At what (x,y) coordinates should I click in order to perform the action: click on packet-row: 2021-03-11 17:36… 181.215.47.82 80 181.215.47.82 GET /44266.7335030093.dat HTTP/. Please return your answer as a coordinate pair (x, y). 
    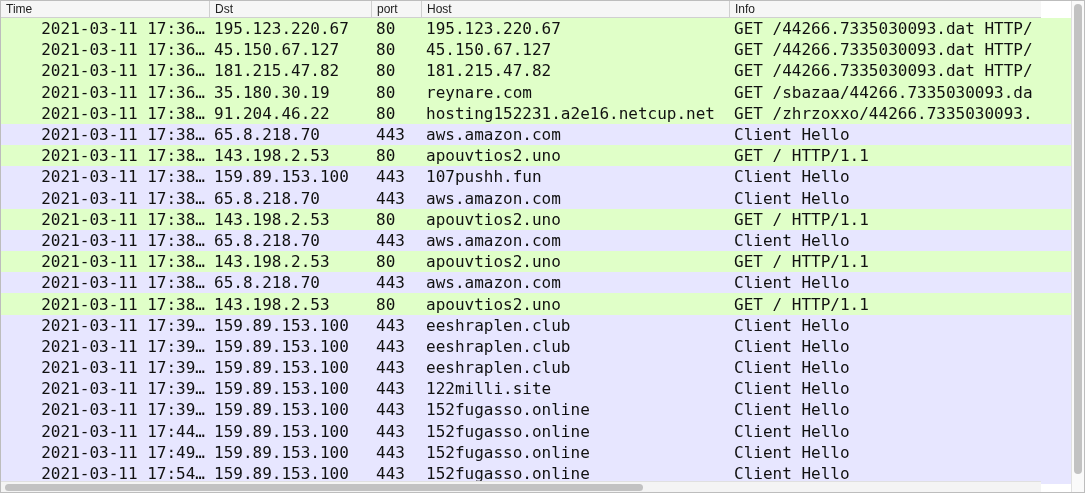
    Looking at the image, I should click on (521, 71).